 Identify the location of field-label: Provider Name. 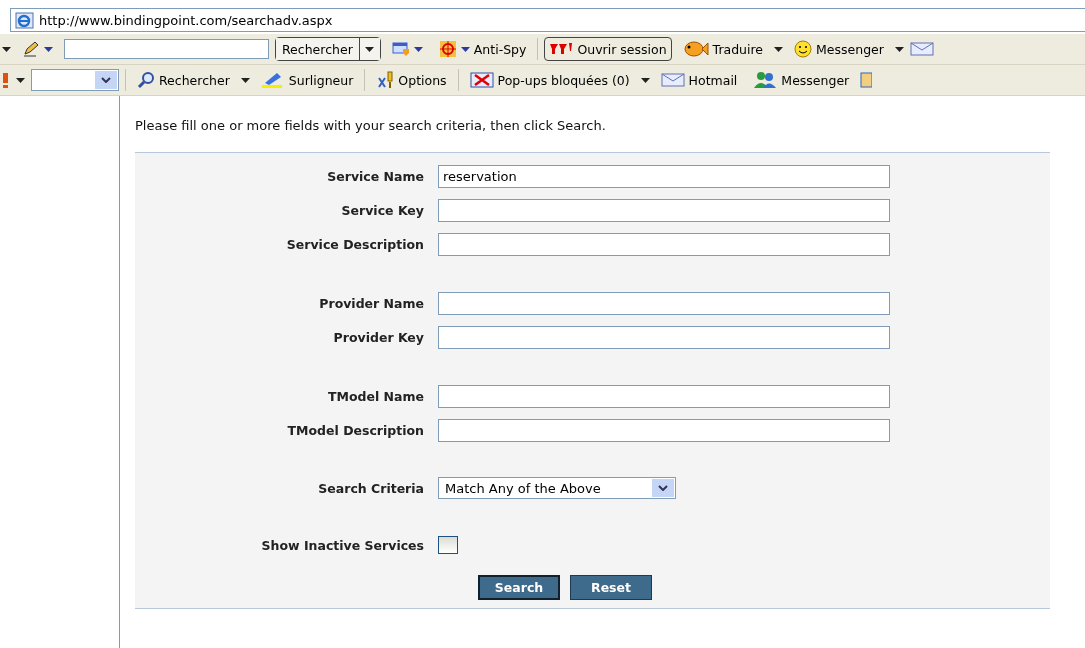
(371, 303).